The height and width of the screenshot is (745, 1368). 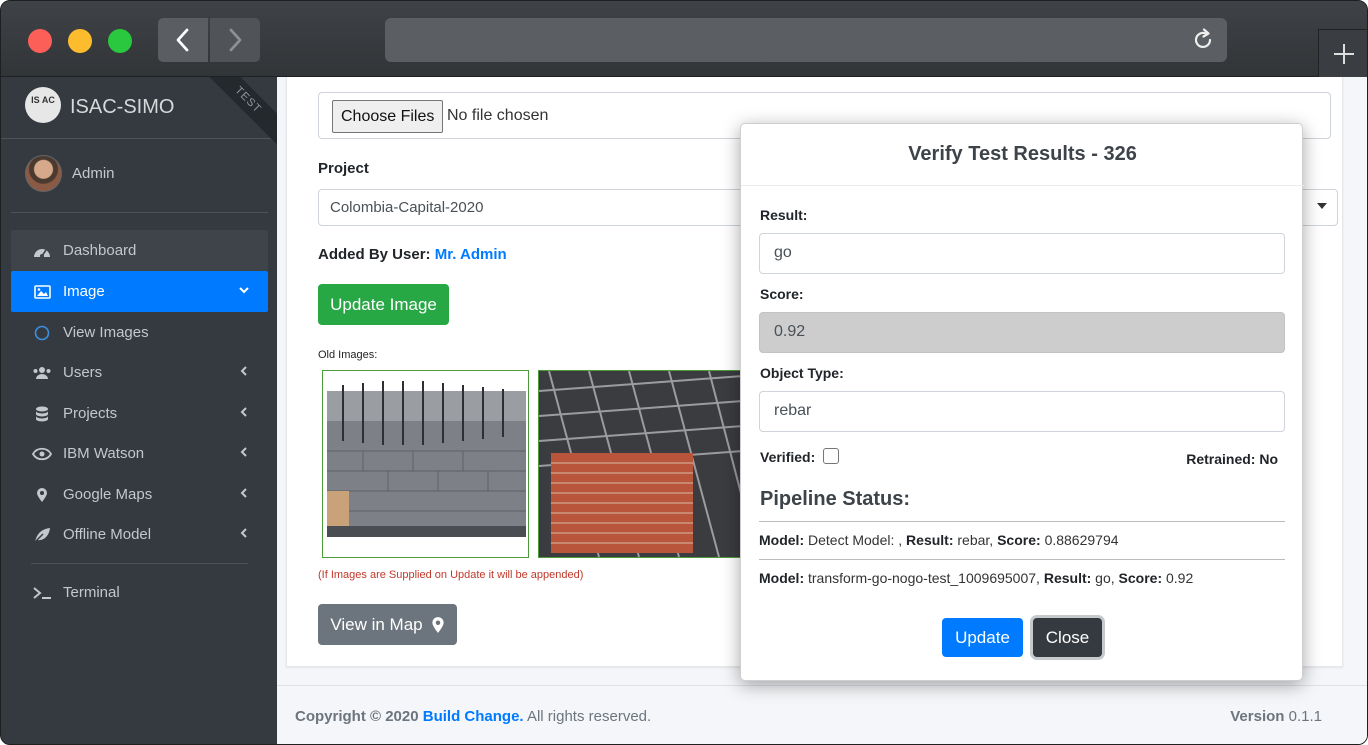 I want to click on chevron-right-icon, so click(x=235, y=40).